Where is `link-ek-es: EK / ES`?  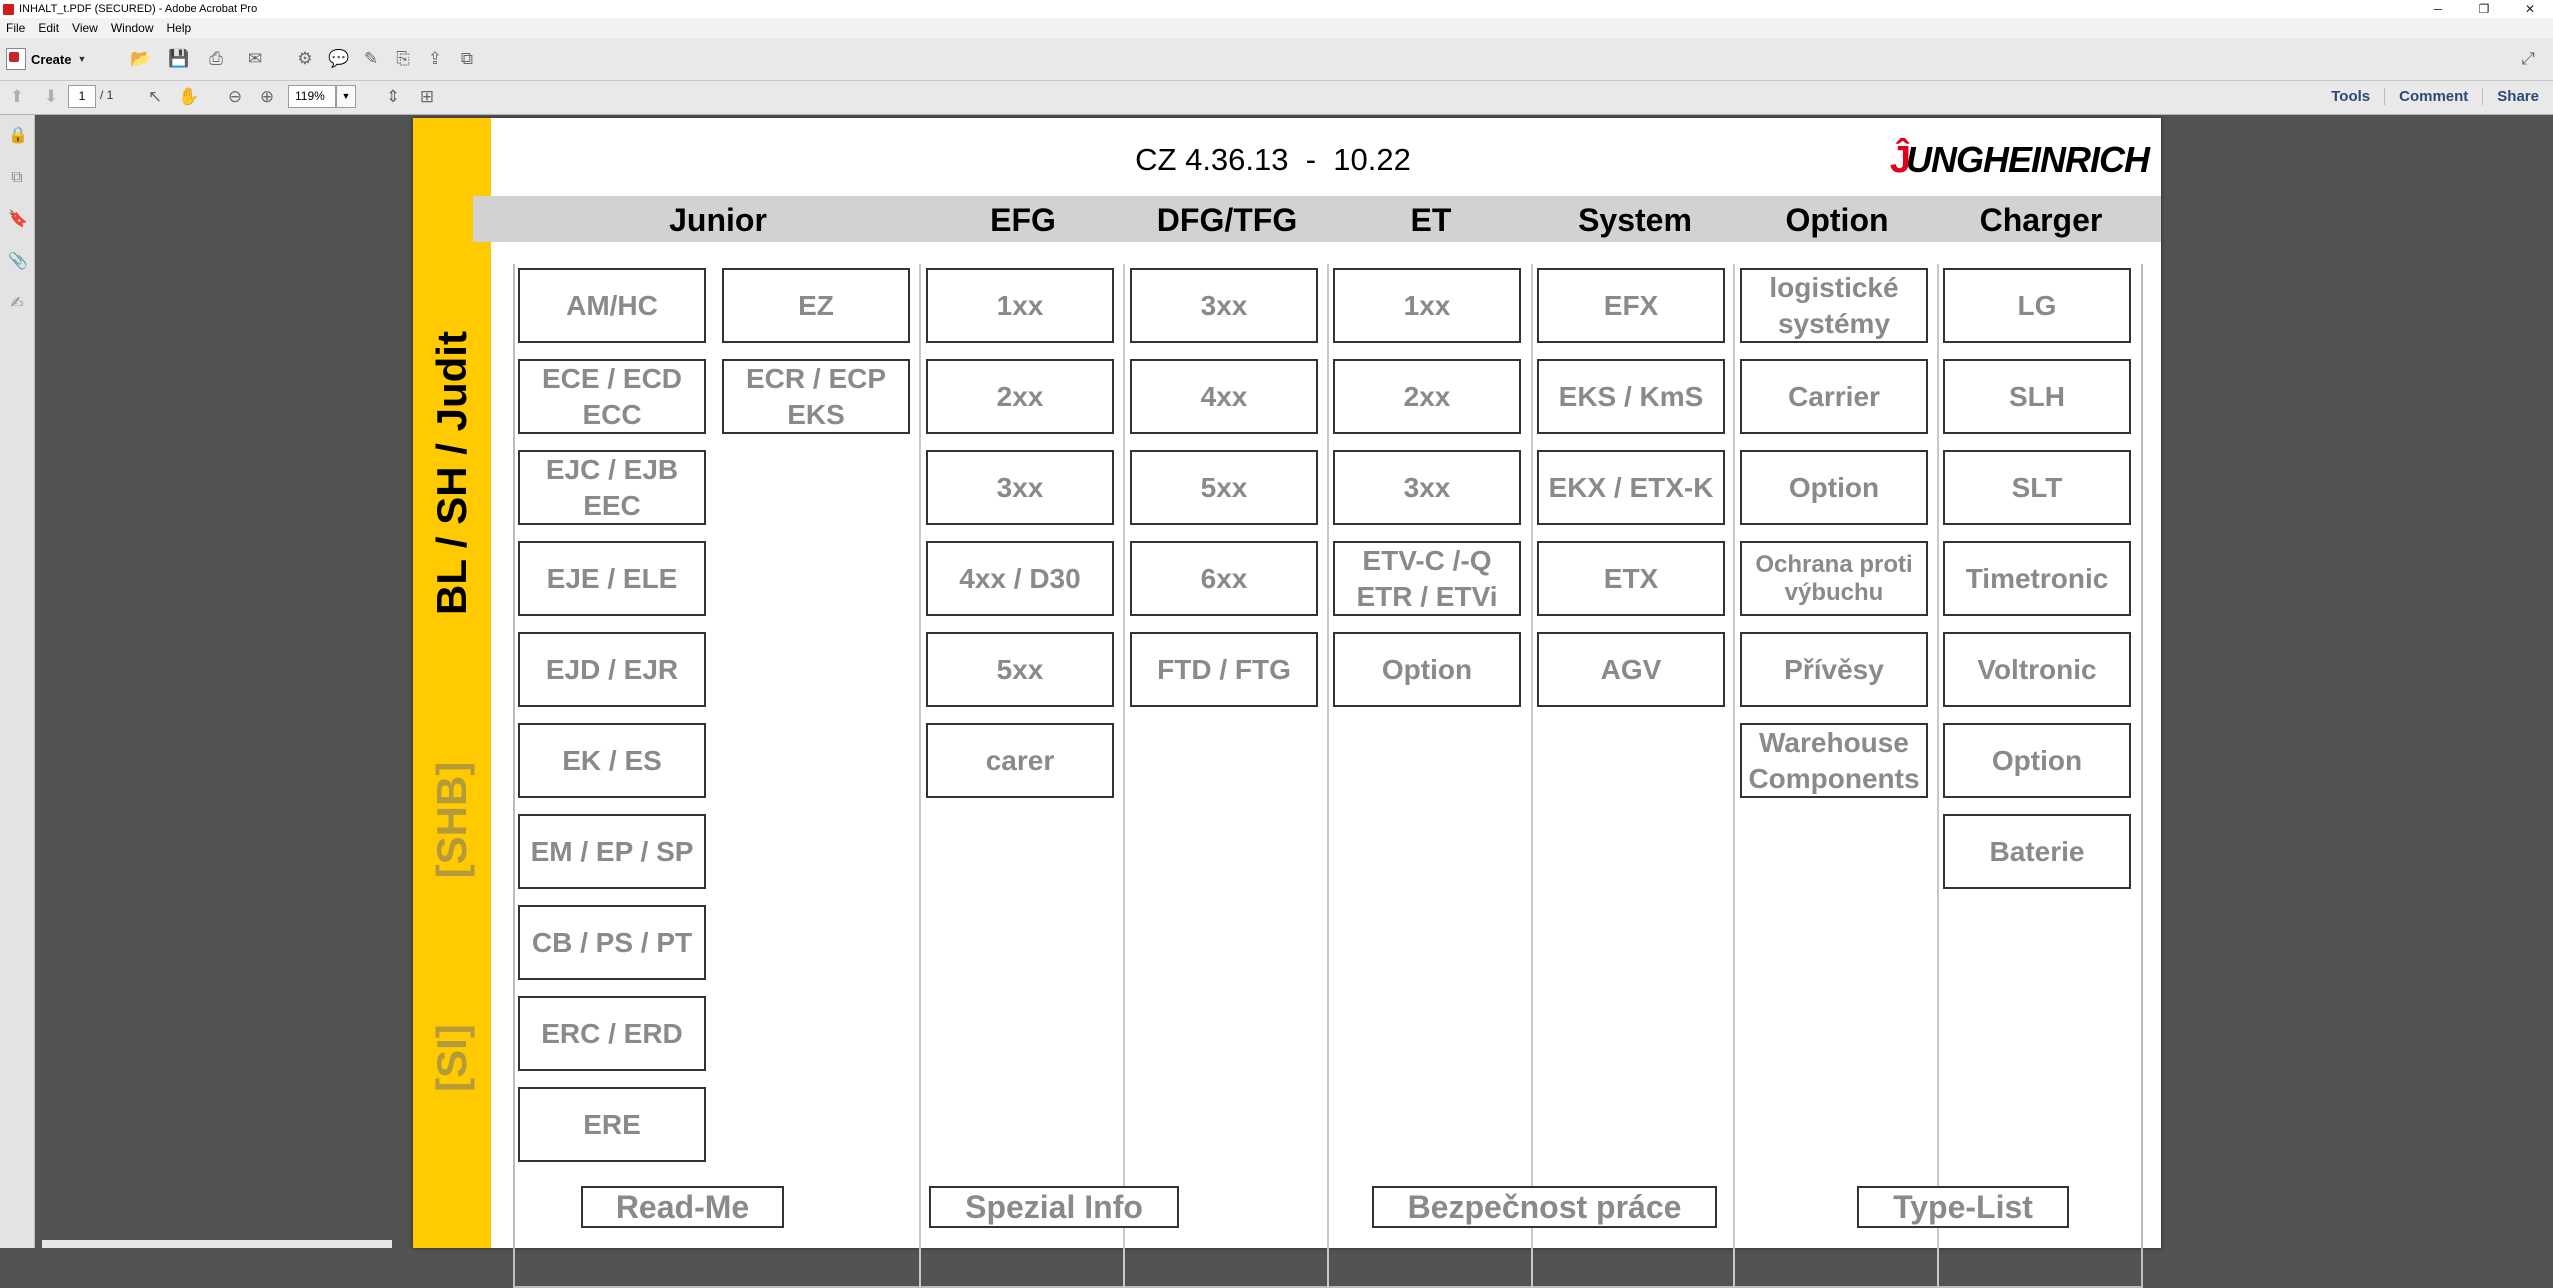 link-ek-es: EK / ES is located at coordinates (612, 760).